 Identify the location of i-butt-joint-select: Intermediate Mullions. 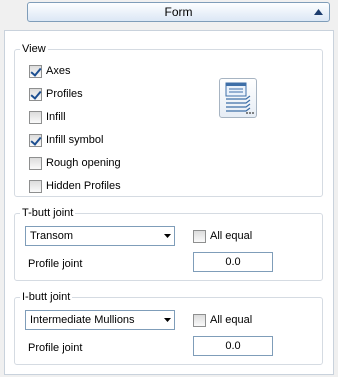
(100, 320).